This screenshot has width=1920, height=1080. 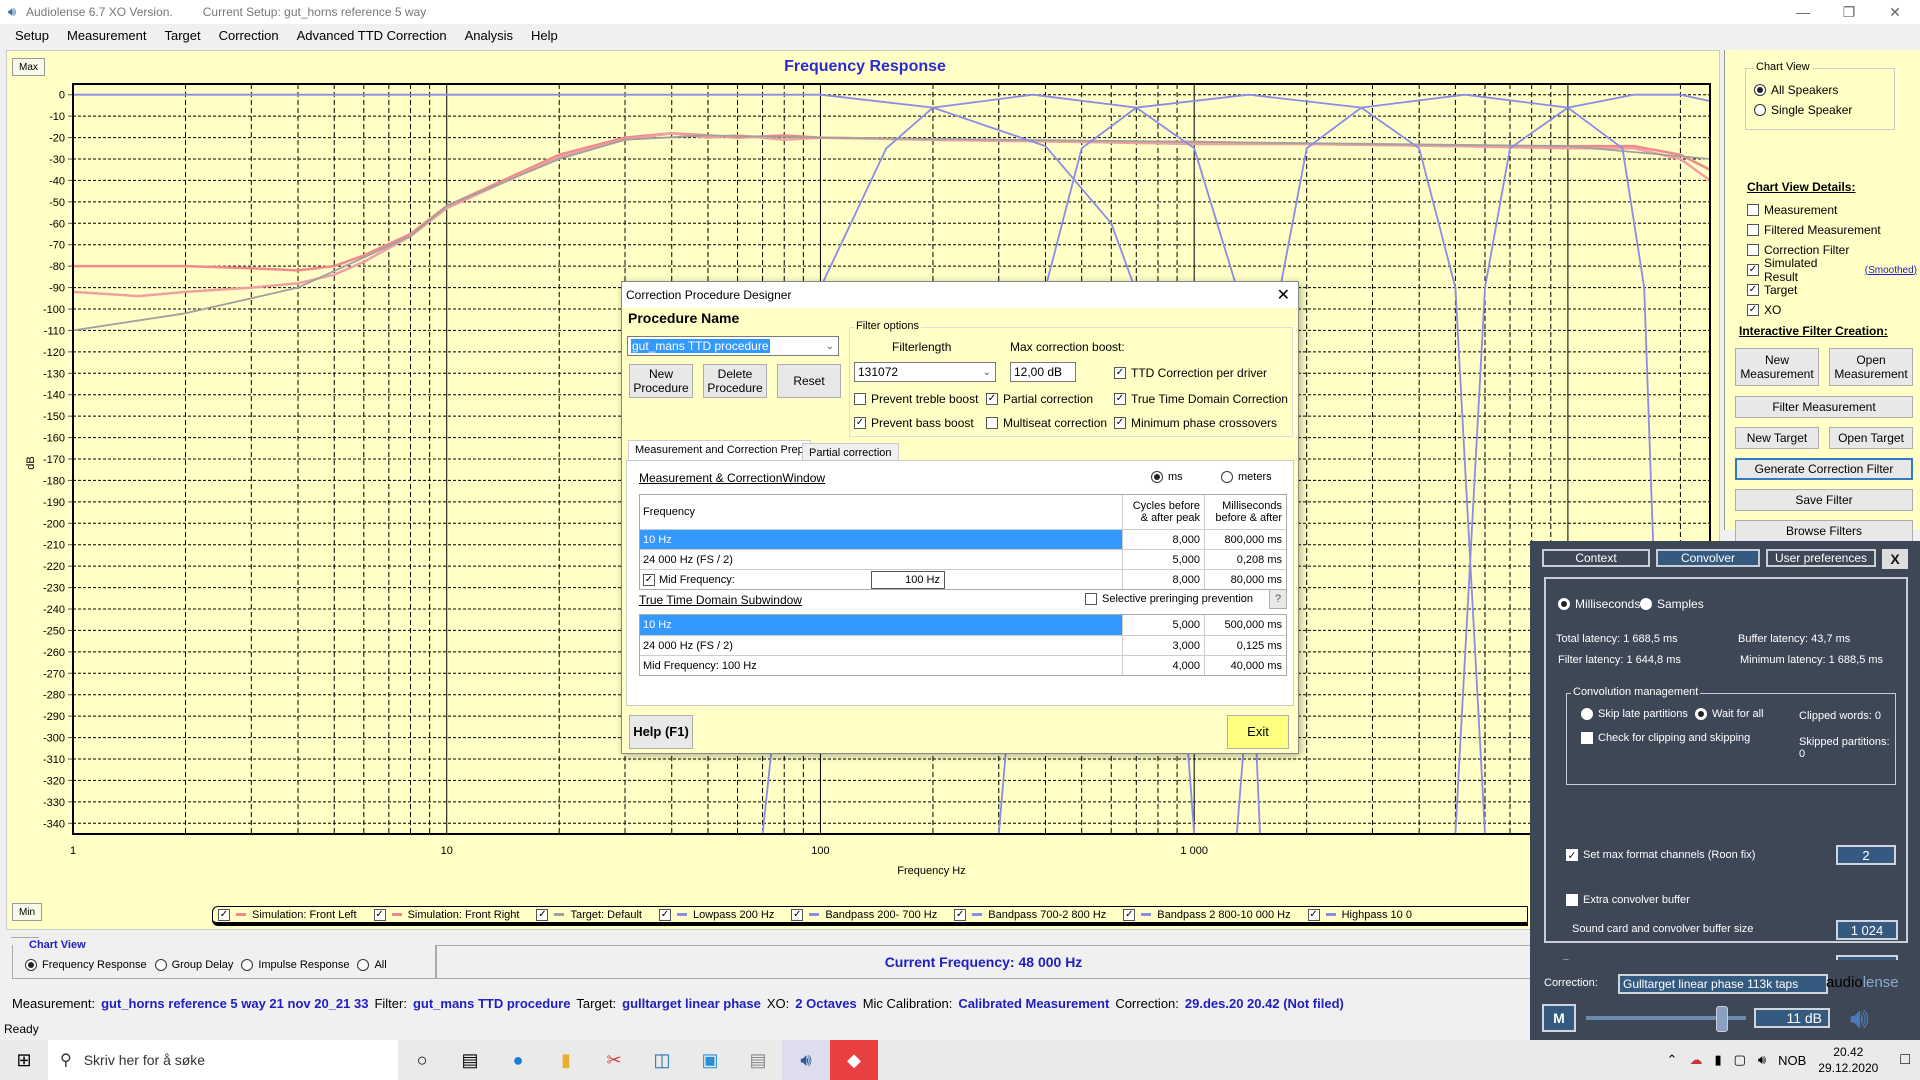 I want to click on legend-item: ✓ Highpass 10 0, so click(x=1359, y=914).